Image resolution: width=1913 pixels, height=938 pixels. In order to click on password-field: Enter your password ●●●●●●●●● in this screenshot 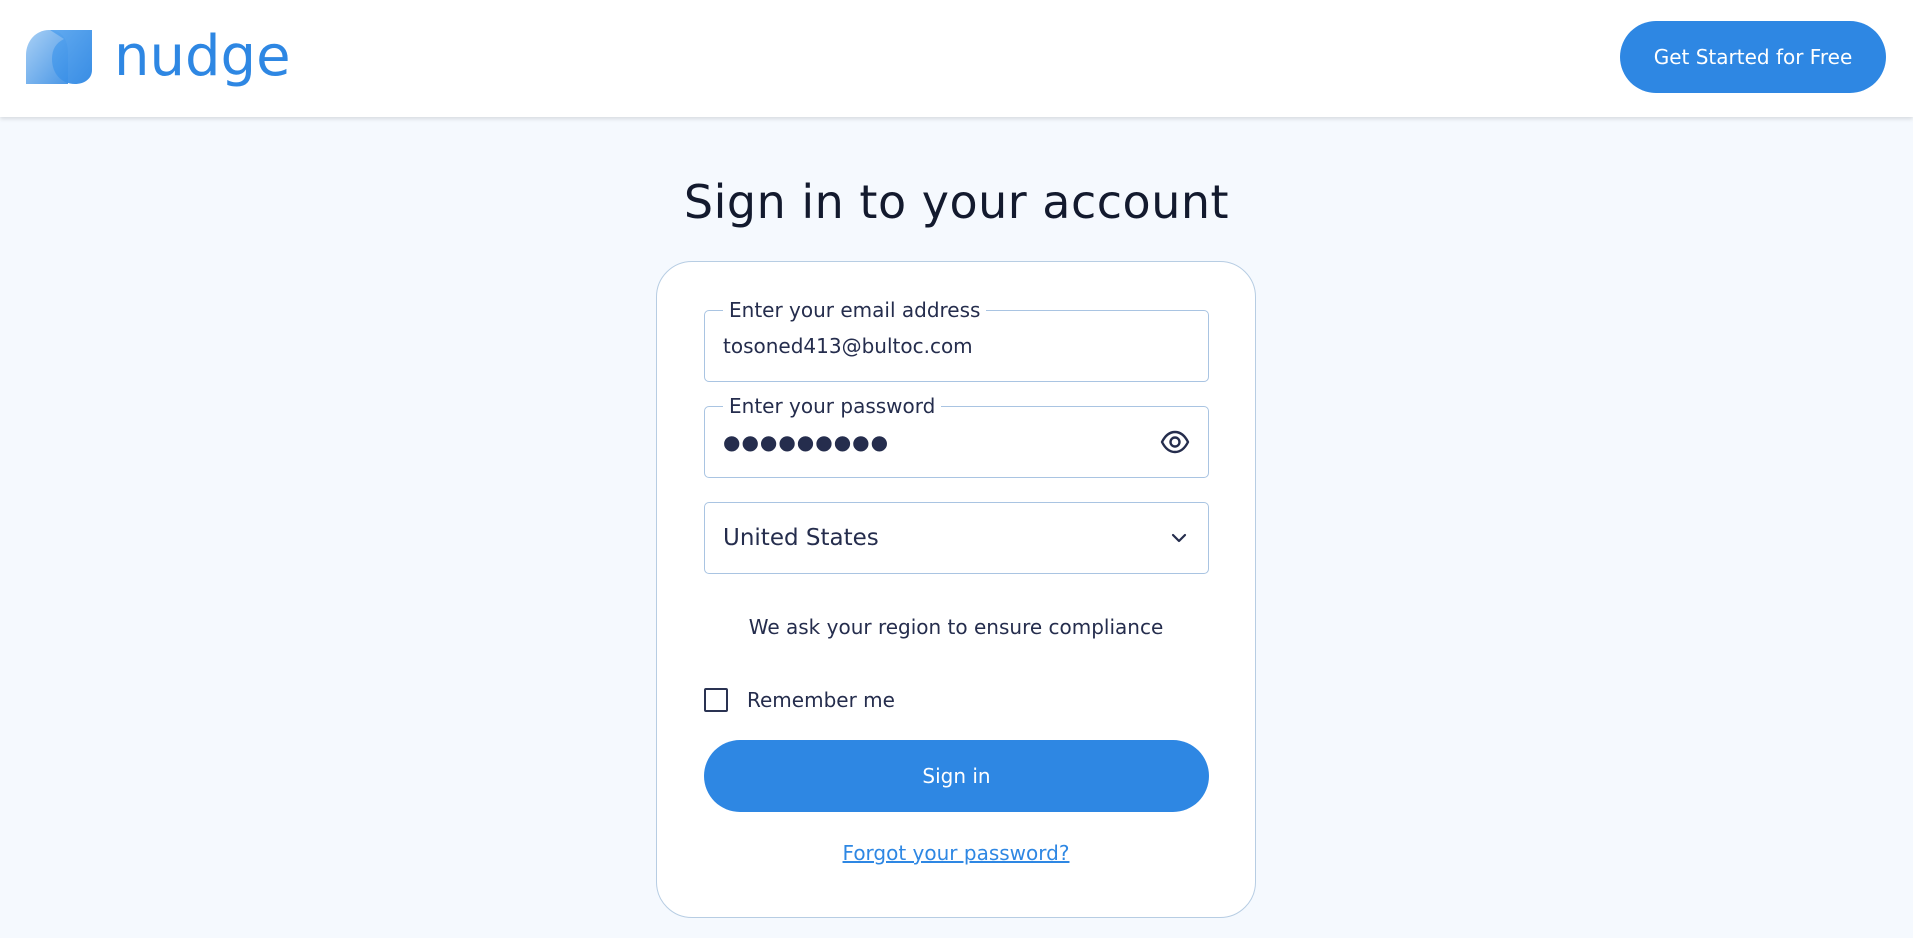, I will do `click(956, 436)`.